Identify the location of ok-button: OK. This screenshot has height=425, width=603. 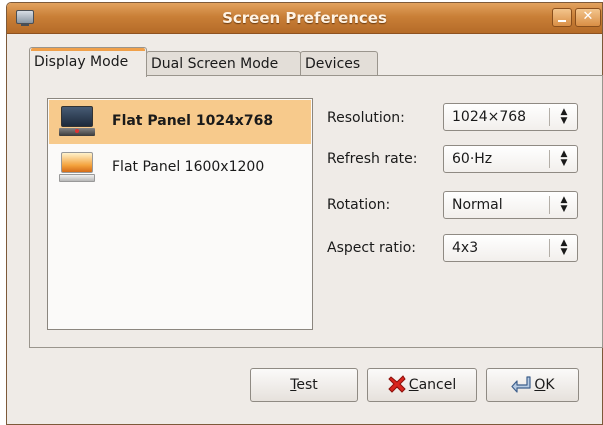
(532, 385).